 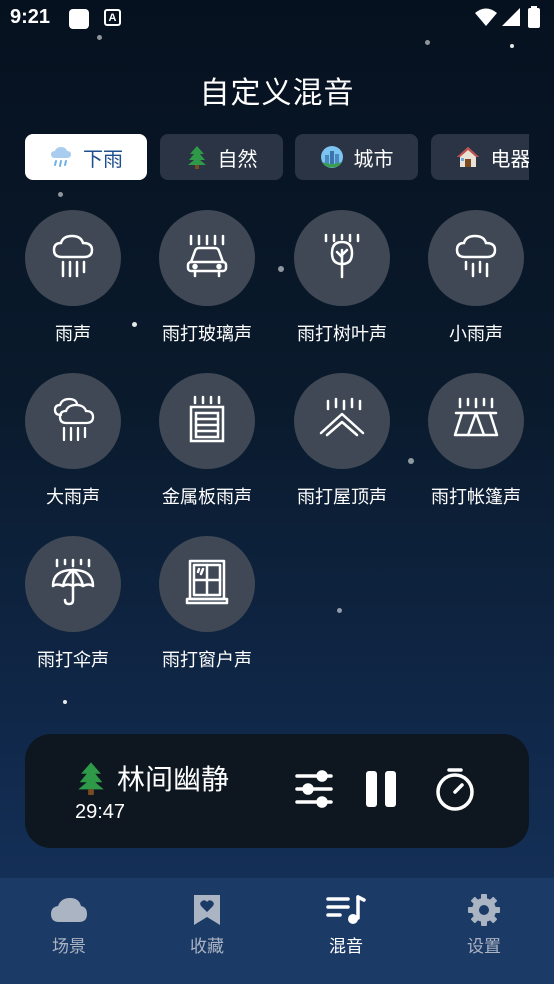 What do you see at coordinates (332, 157) in the screenshot?
I see `city-globe-icon` at bounding box center [332, 157].